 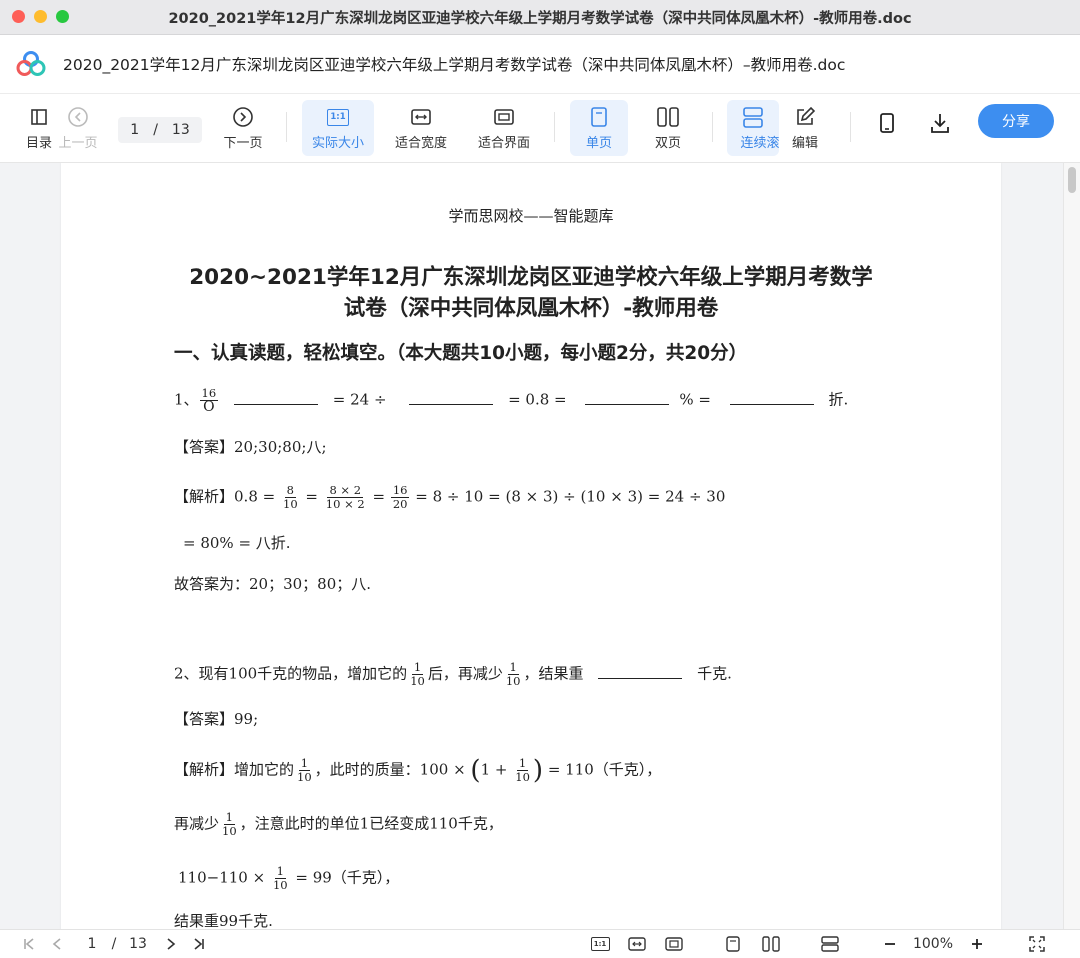 What do you see at coordinates (78, 117) in the screenshot?
I see `chevron-left-circle-icon` at bounding box center [78, 117].